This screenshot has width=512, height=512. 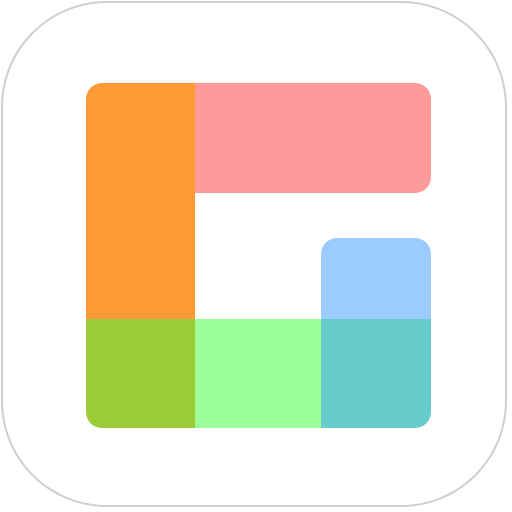 I want to click on olive-block, so click(x=140, y=373).